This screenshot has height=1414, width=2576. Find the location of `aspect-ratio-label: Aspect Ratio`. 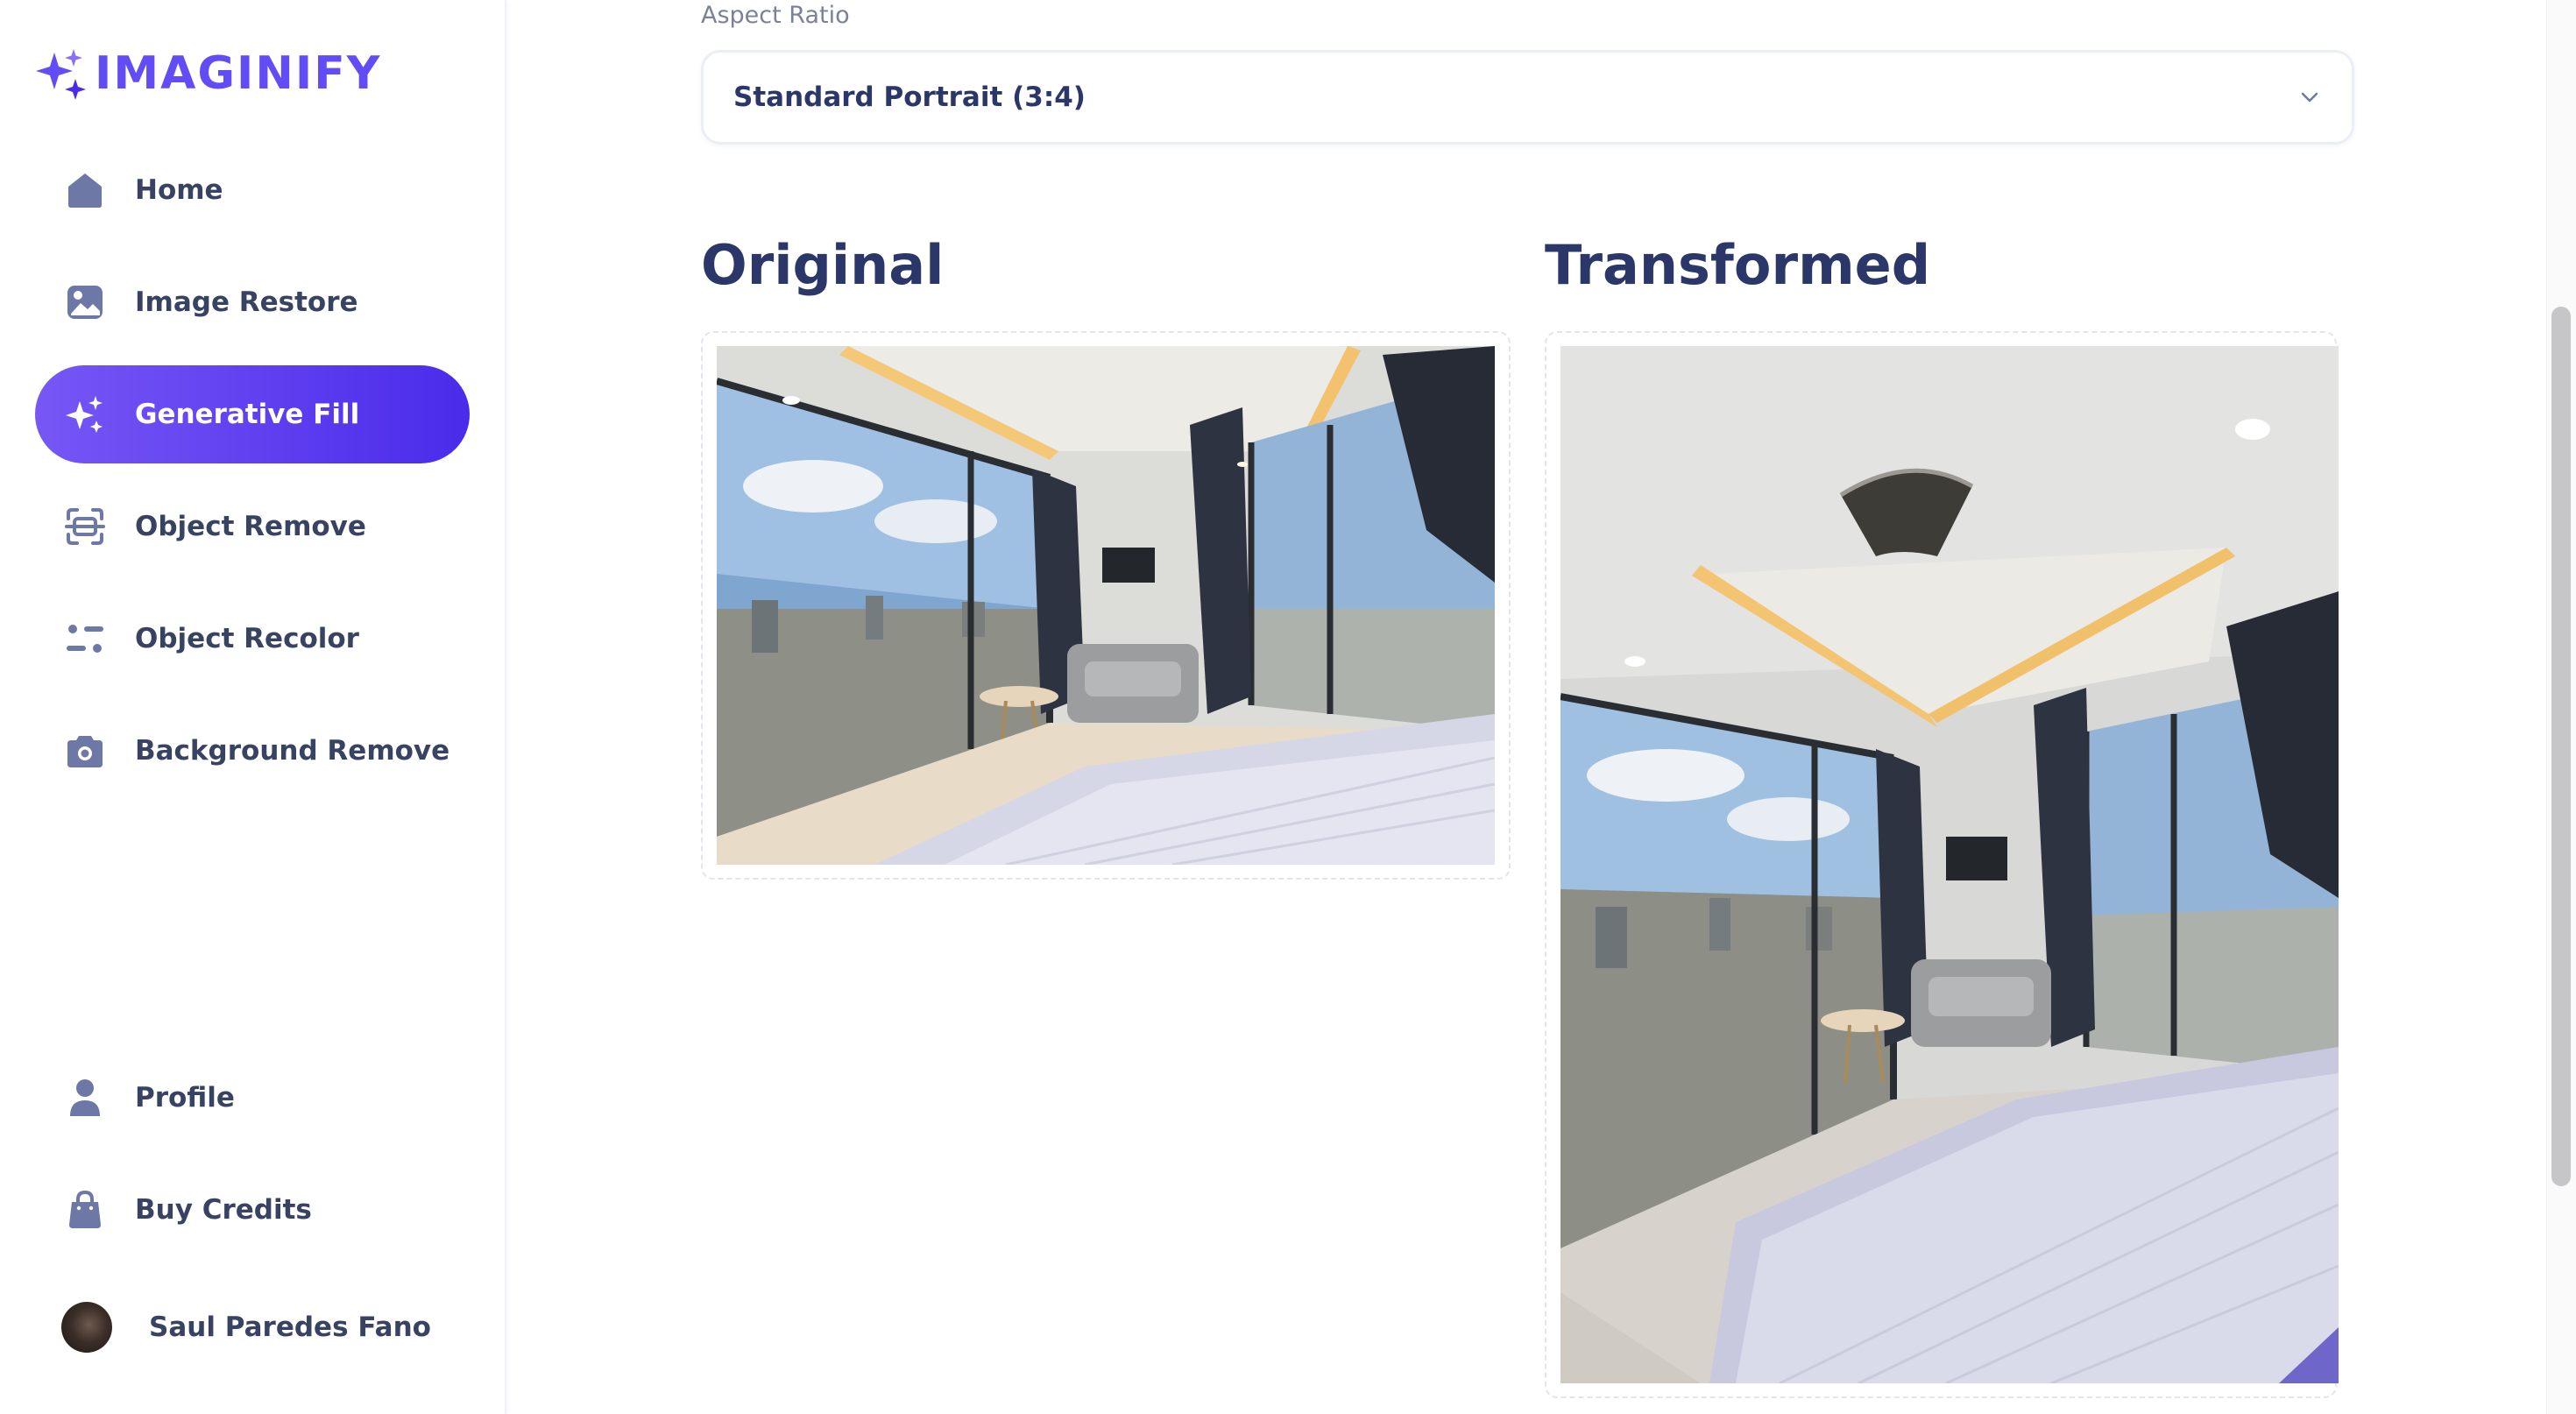

aspect-ratio-label: Aspect Ratio is located at coordinates (775, 15).